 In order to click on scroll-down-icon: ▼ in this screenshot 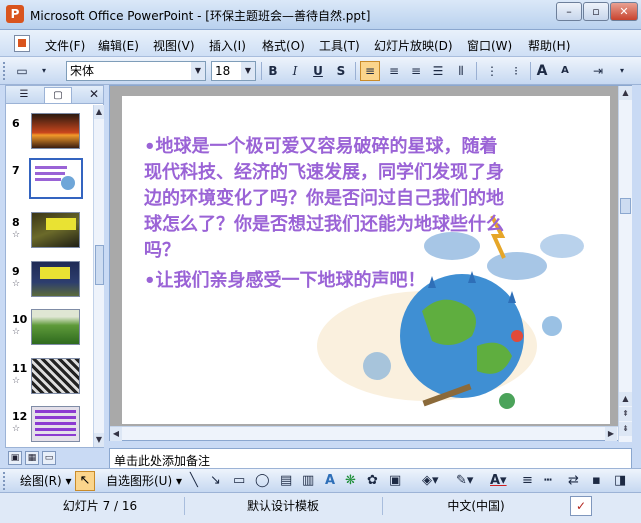, I will do `click(99, 440)`.